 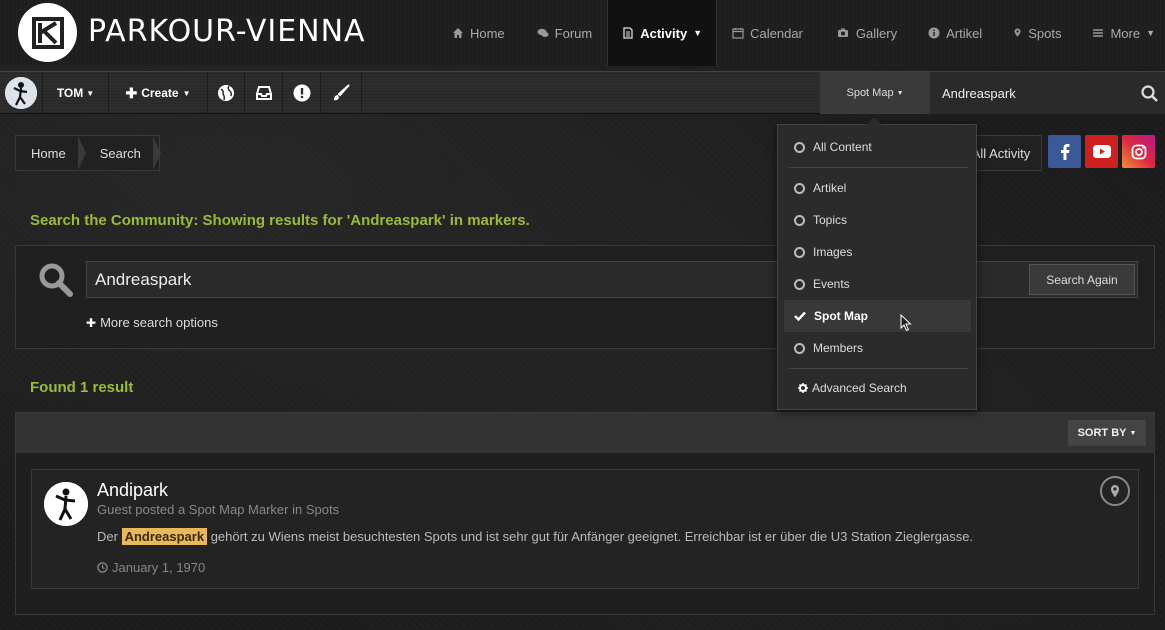 I want to click on snippet-before: Der, so click(x=107, y=536).